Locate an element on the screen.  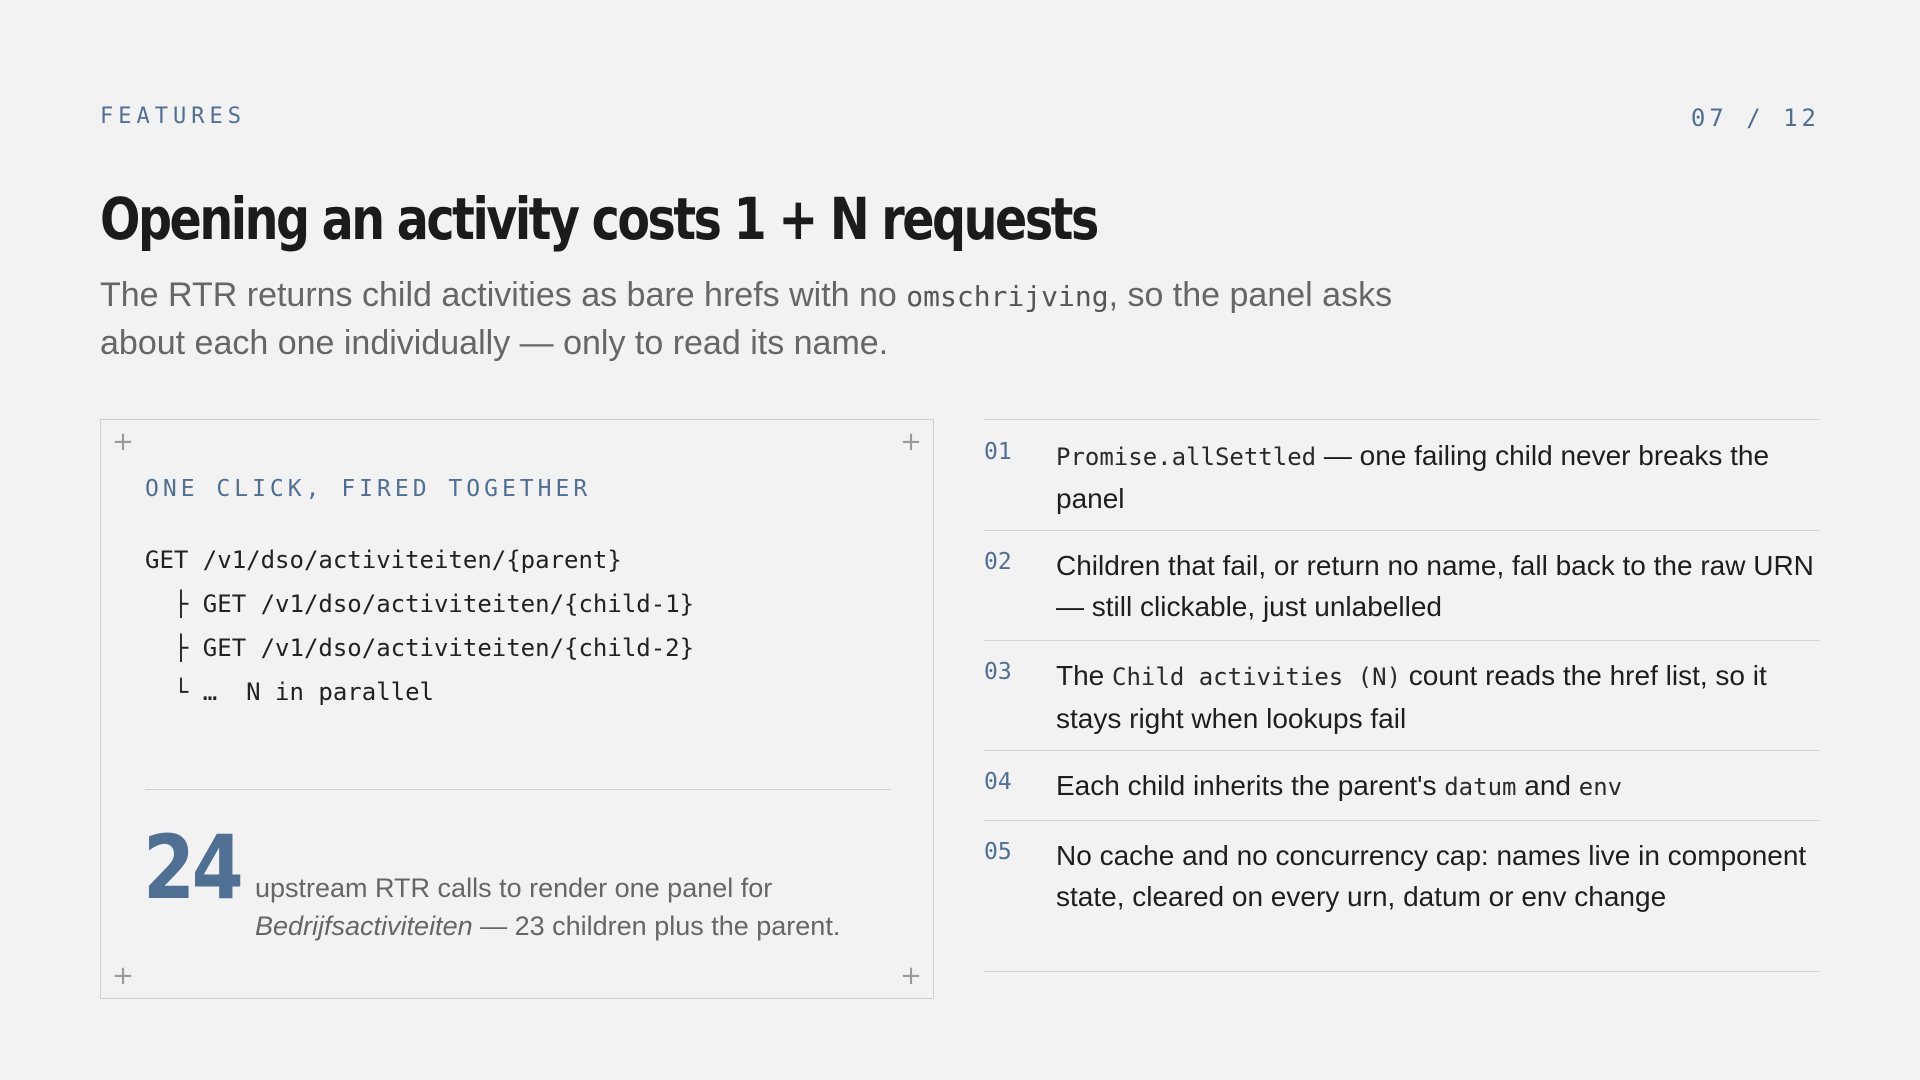
code-line: ├ GET /v1/dso/activiteiten/{child-1} is located at coordinates (420, 604).